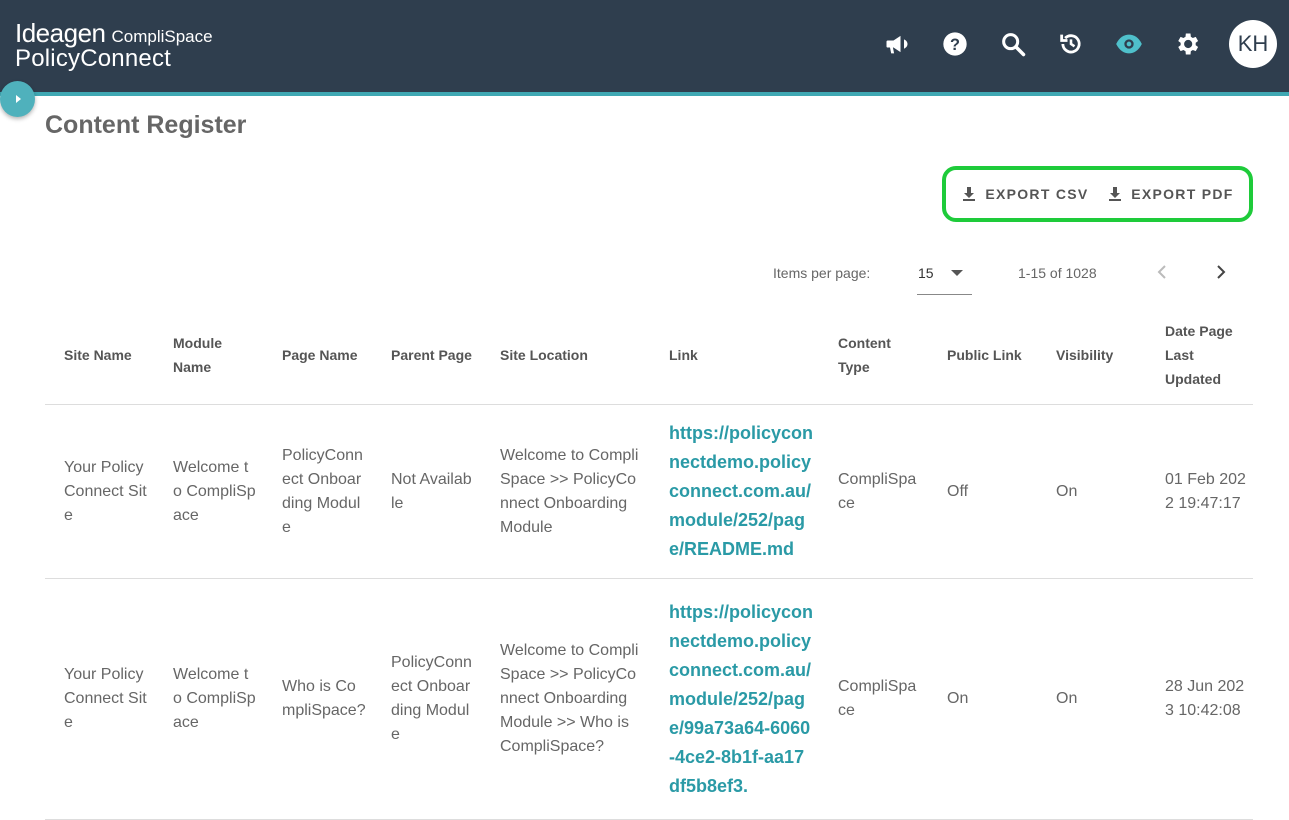 The width and height of the screenshot is (1289, 820). I want to click on column-header: Site Location, so click(565, 355).